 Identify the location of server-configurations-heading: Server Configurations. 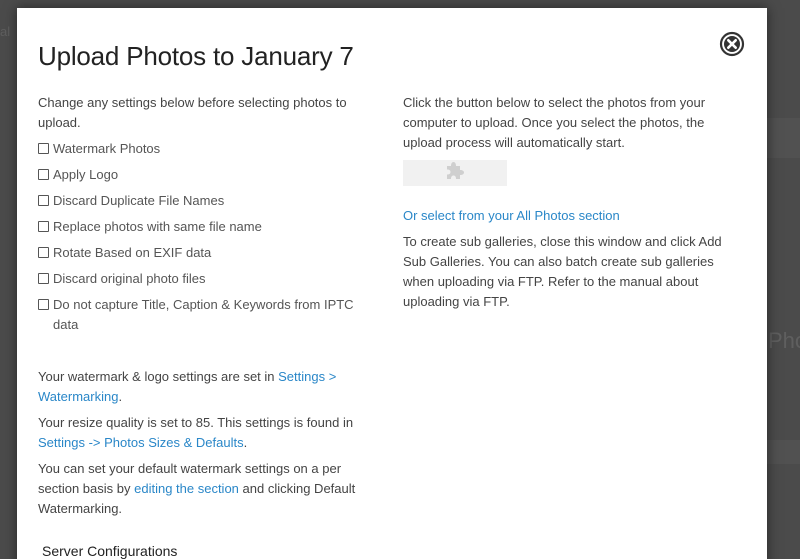
(110, 551).